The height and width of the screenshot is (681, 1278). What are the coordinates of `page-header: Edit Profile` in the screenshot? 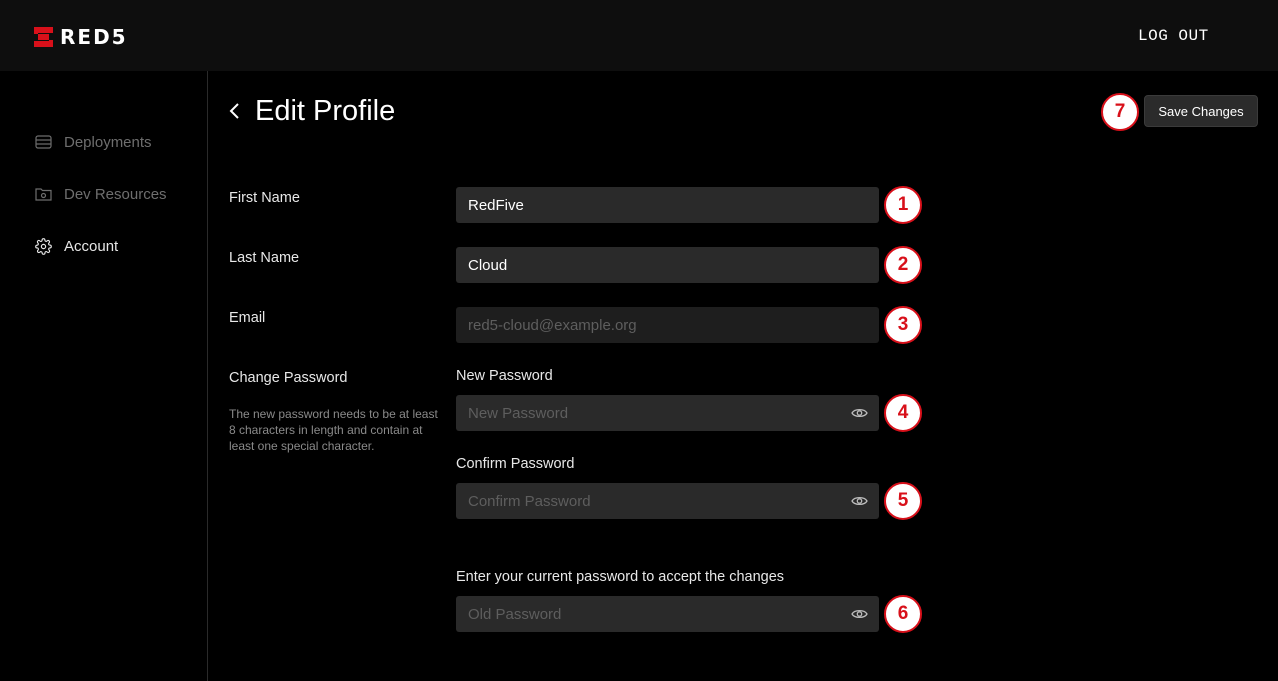 It's located at (311, 111).